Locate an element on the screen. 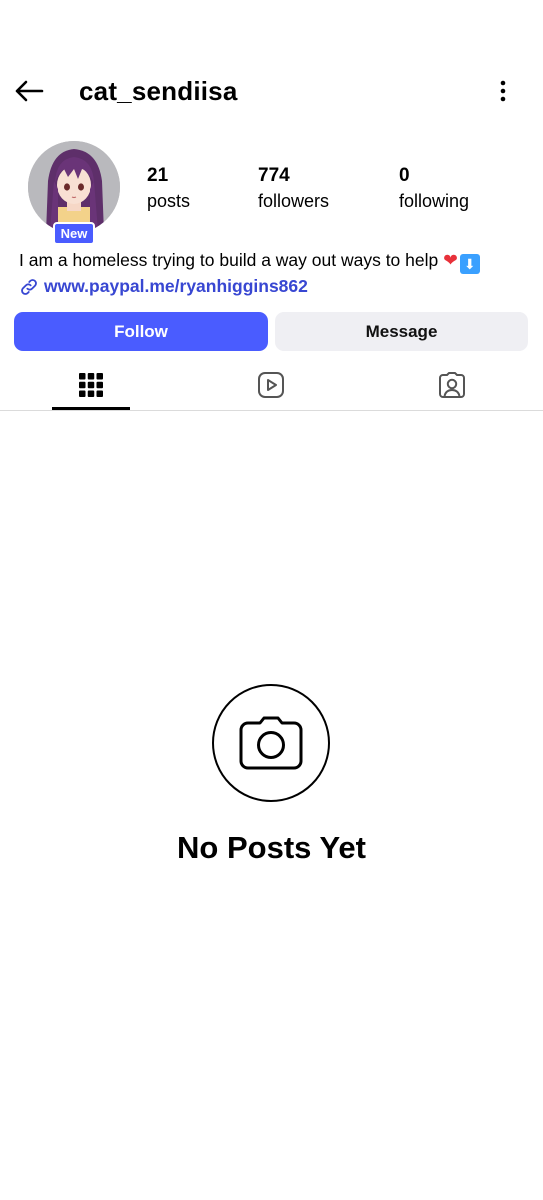 Image resolution: width=543 pixels, height=1200 pixels. more-vertical-icon is located at coordinates (503, 91).